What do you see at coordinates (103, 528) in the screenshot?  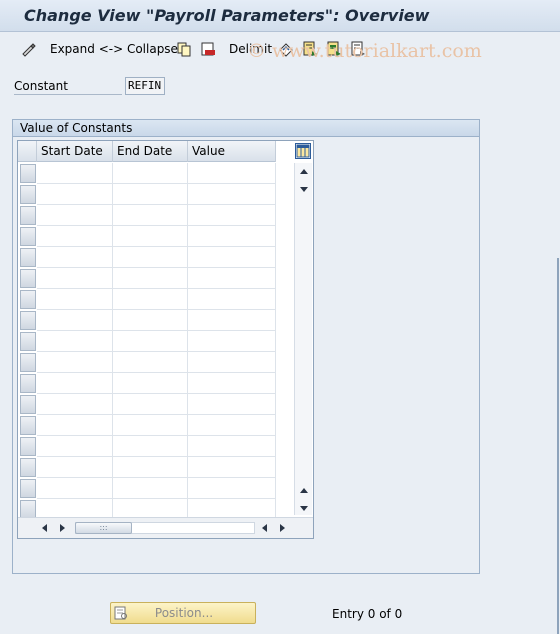 I see `horizontal-scroll-thumb: :::` at bounding box center [103, 528].